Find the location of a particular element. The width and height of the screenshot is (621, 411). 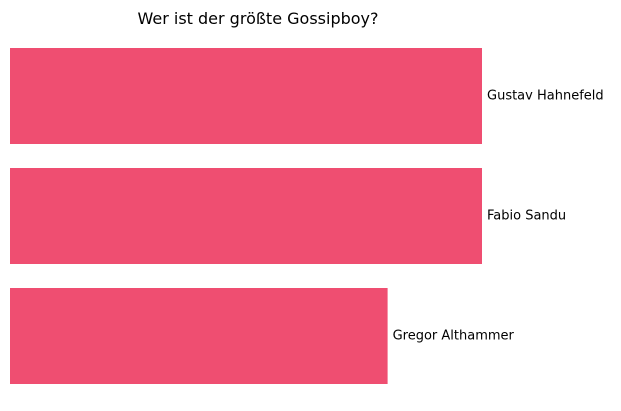

bar-label-1: Fabio Sandu is located at coordinates (526, 216).